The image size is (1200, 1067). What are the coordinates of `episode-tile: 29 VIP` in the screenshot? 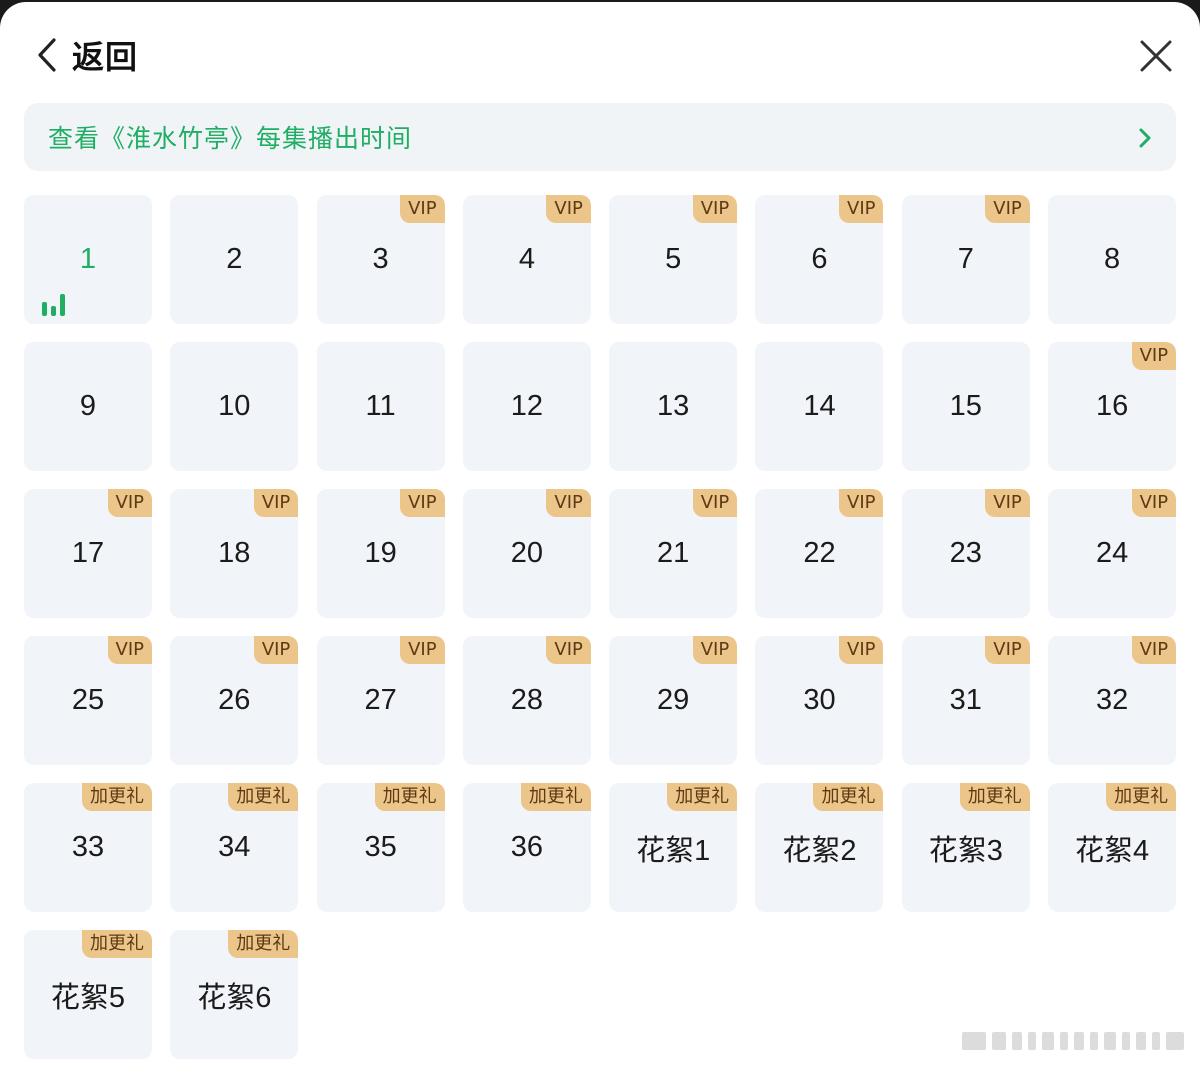 It's located at (673, 700).